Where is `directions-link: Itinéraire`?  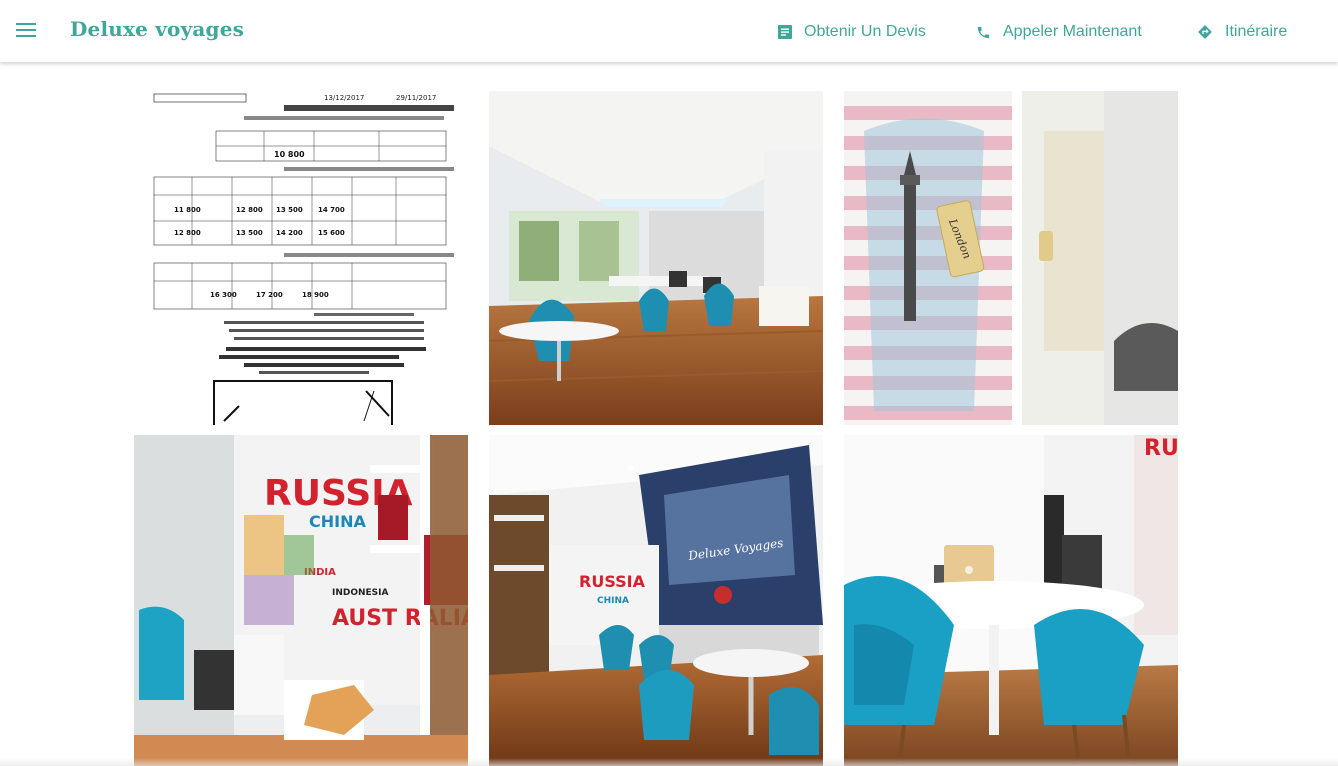 directions-link: Itinéraire is located at coordinates (1242, 32).